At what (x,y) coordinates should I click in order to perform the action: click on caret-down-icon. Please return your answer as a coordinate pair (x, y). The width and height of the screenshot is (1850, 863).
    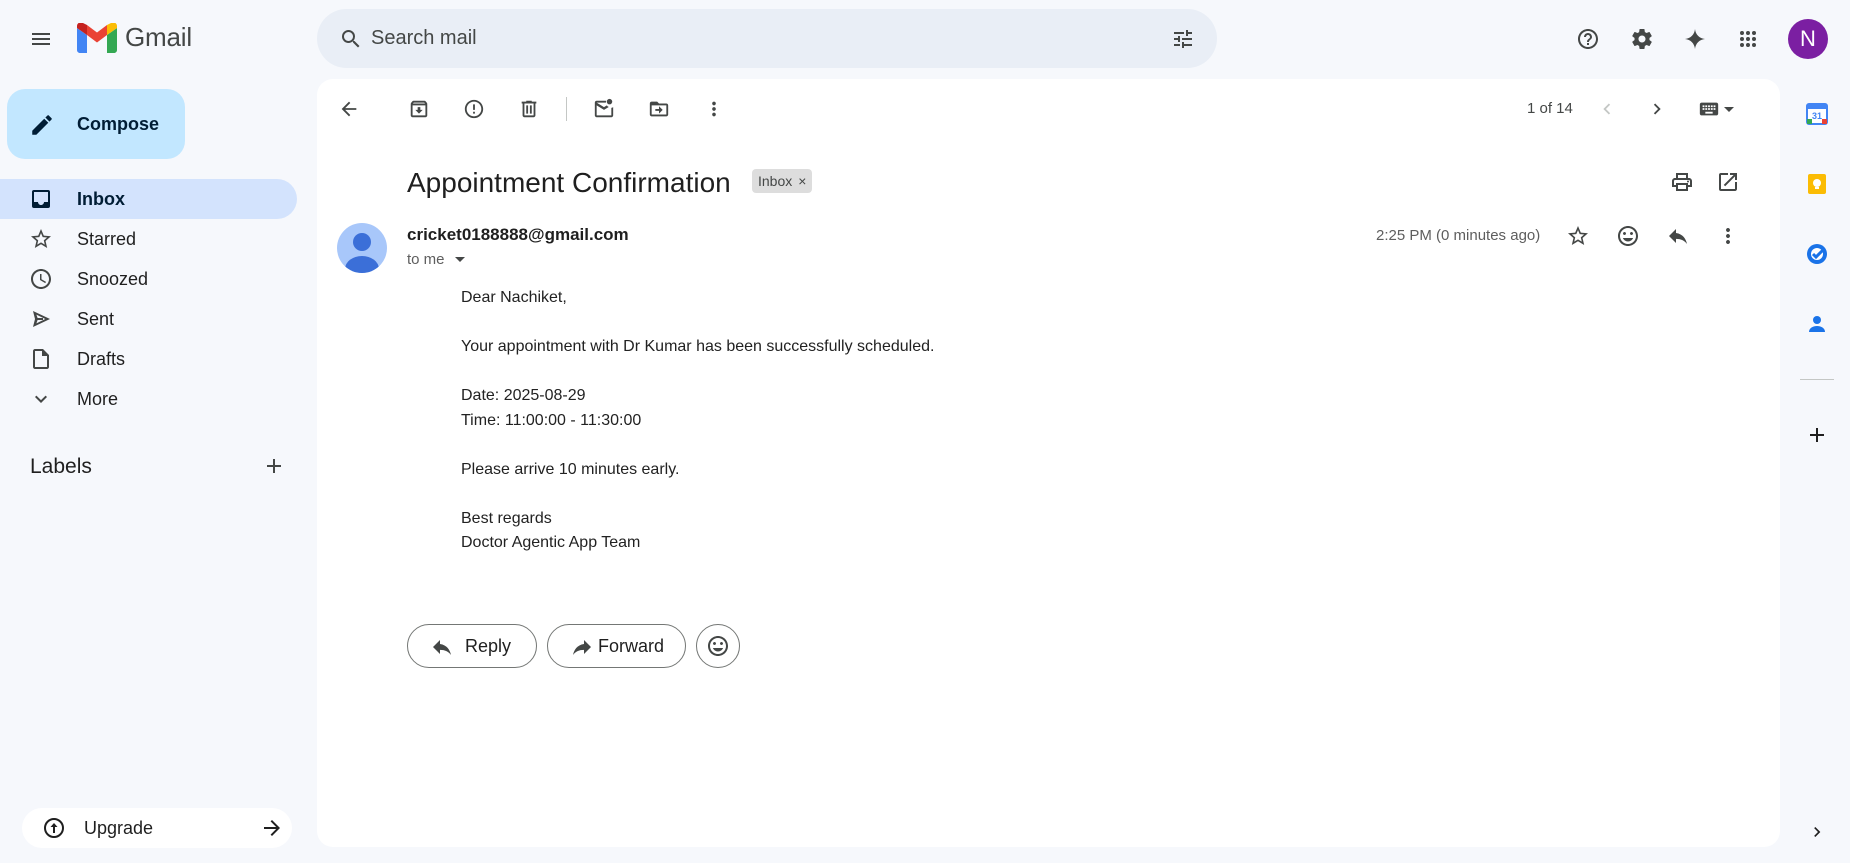
    Looking at the image, I should click on (1729, 109).